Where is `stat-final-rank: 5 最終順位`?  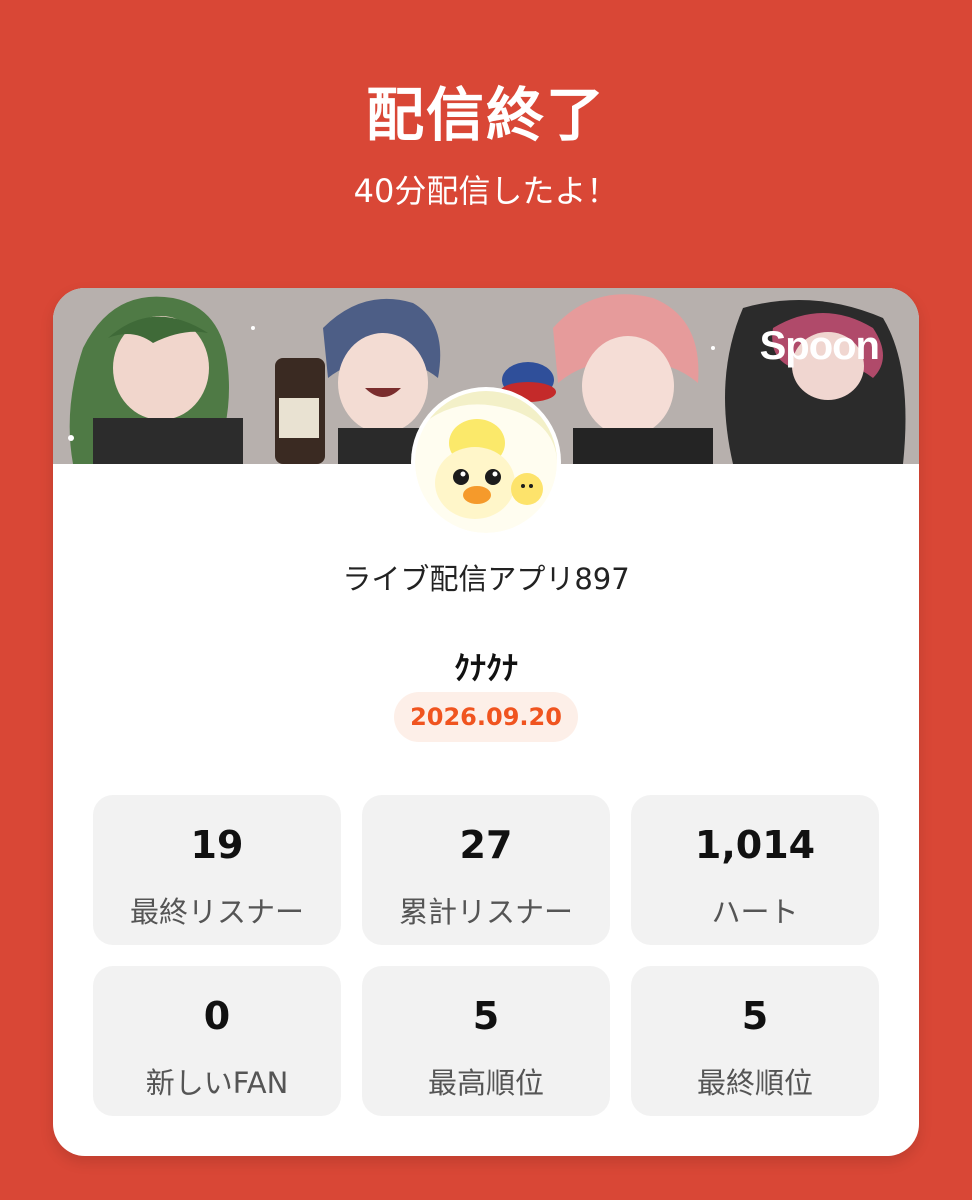 stat-final-rank: 5 最終順位 is located at coordinates (755, 1041).